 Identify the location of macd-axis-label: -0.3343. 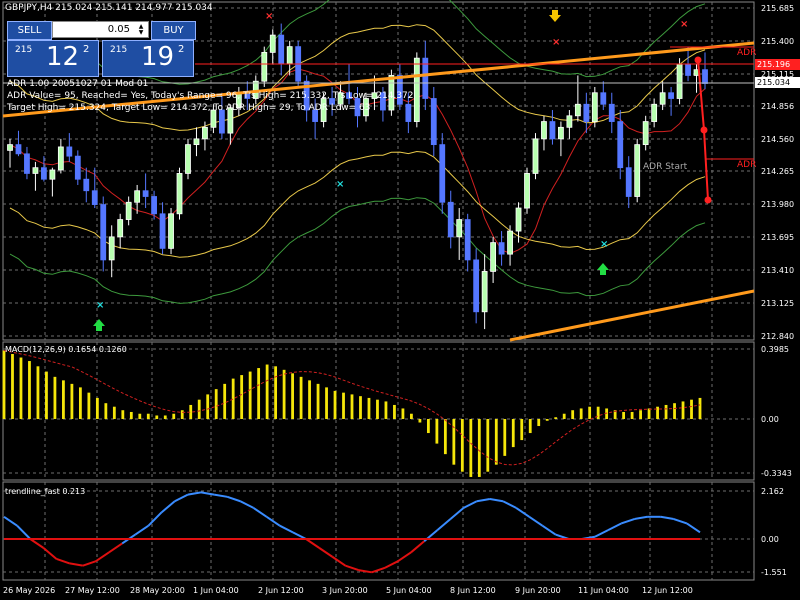
(776, 473).